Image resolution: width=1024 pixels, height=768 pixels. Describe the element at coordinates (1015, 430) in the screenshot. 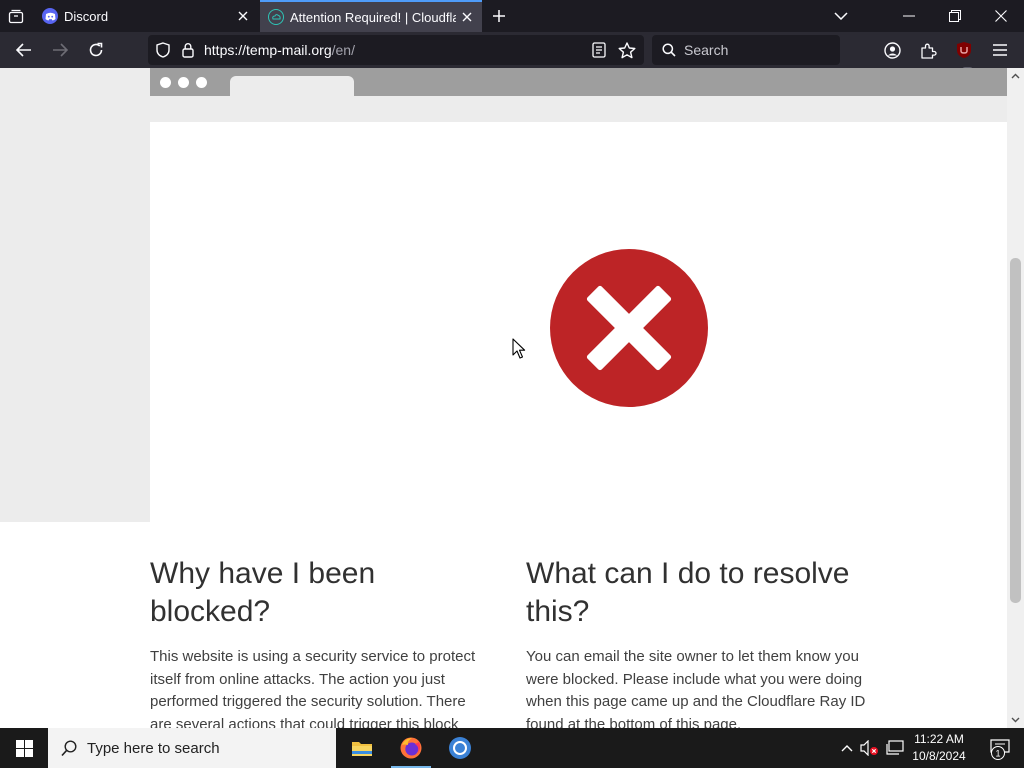

I see `scrollbar-thumb` at that location.